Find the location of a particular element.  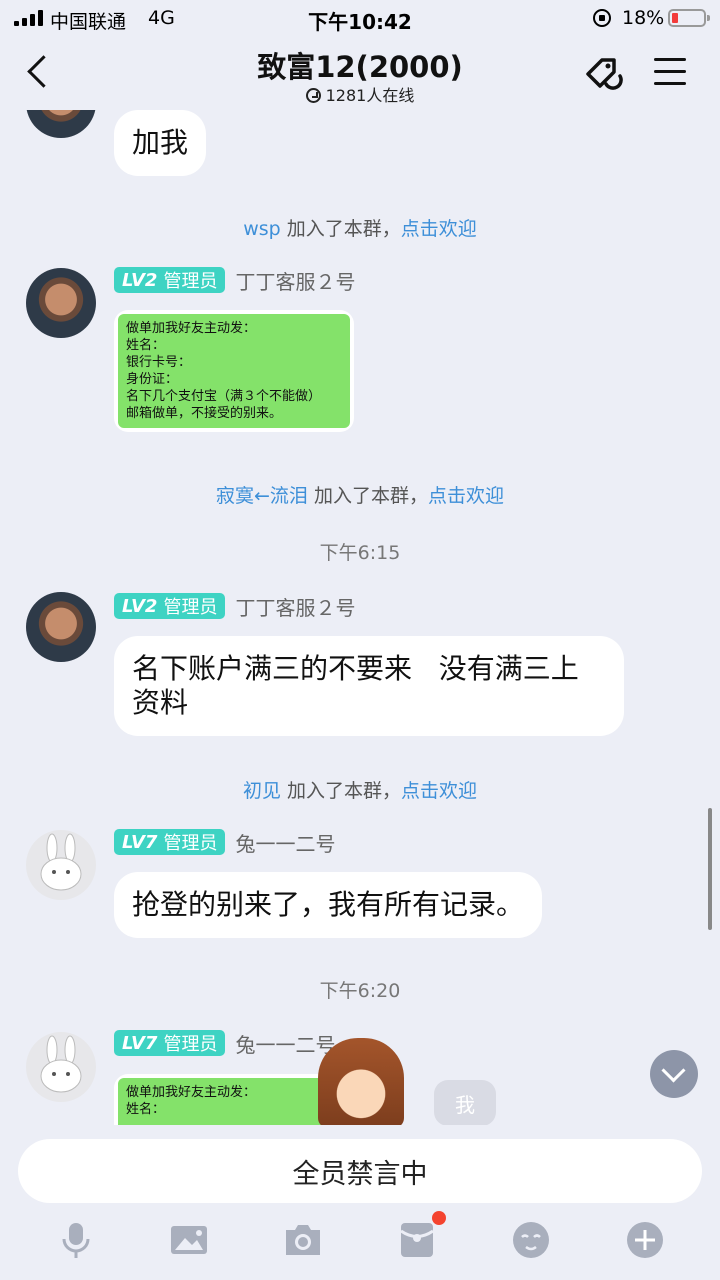

emoji-button is located at coordinates (531, 1240).